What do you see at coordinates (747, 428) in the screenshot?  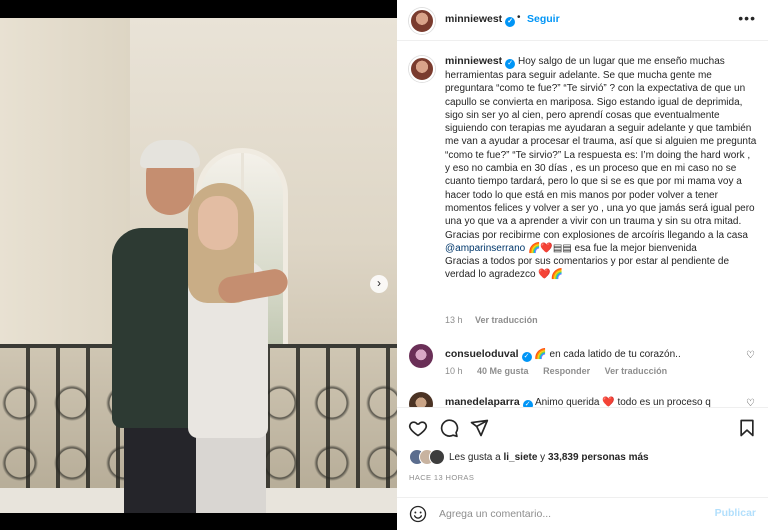 I see `save-bookmark-icon` at bounding box center [747, 428].